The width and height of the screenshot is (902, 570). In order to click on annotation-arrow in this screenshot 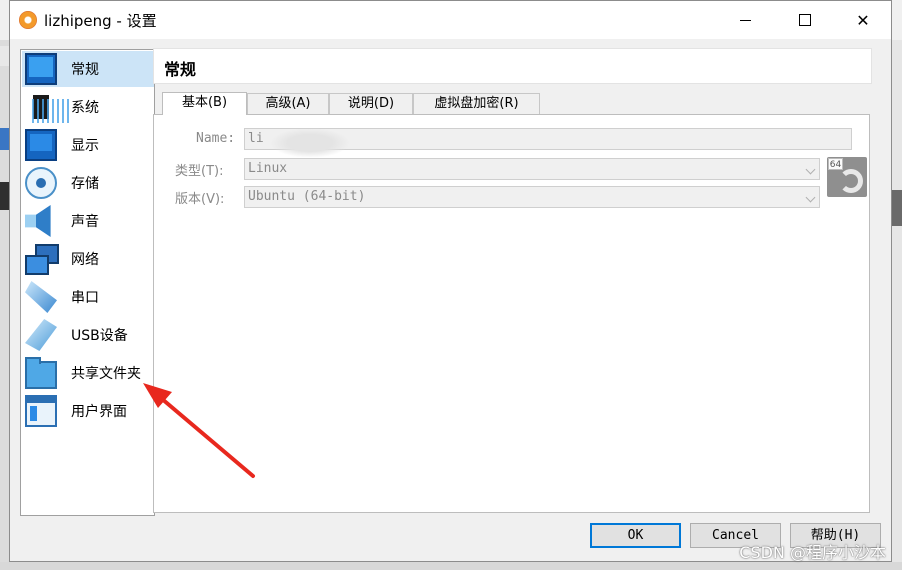, I will do `click(199, 430)`.